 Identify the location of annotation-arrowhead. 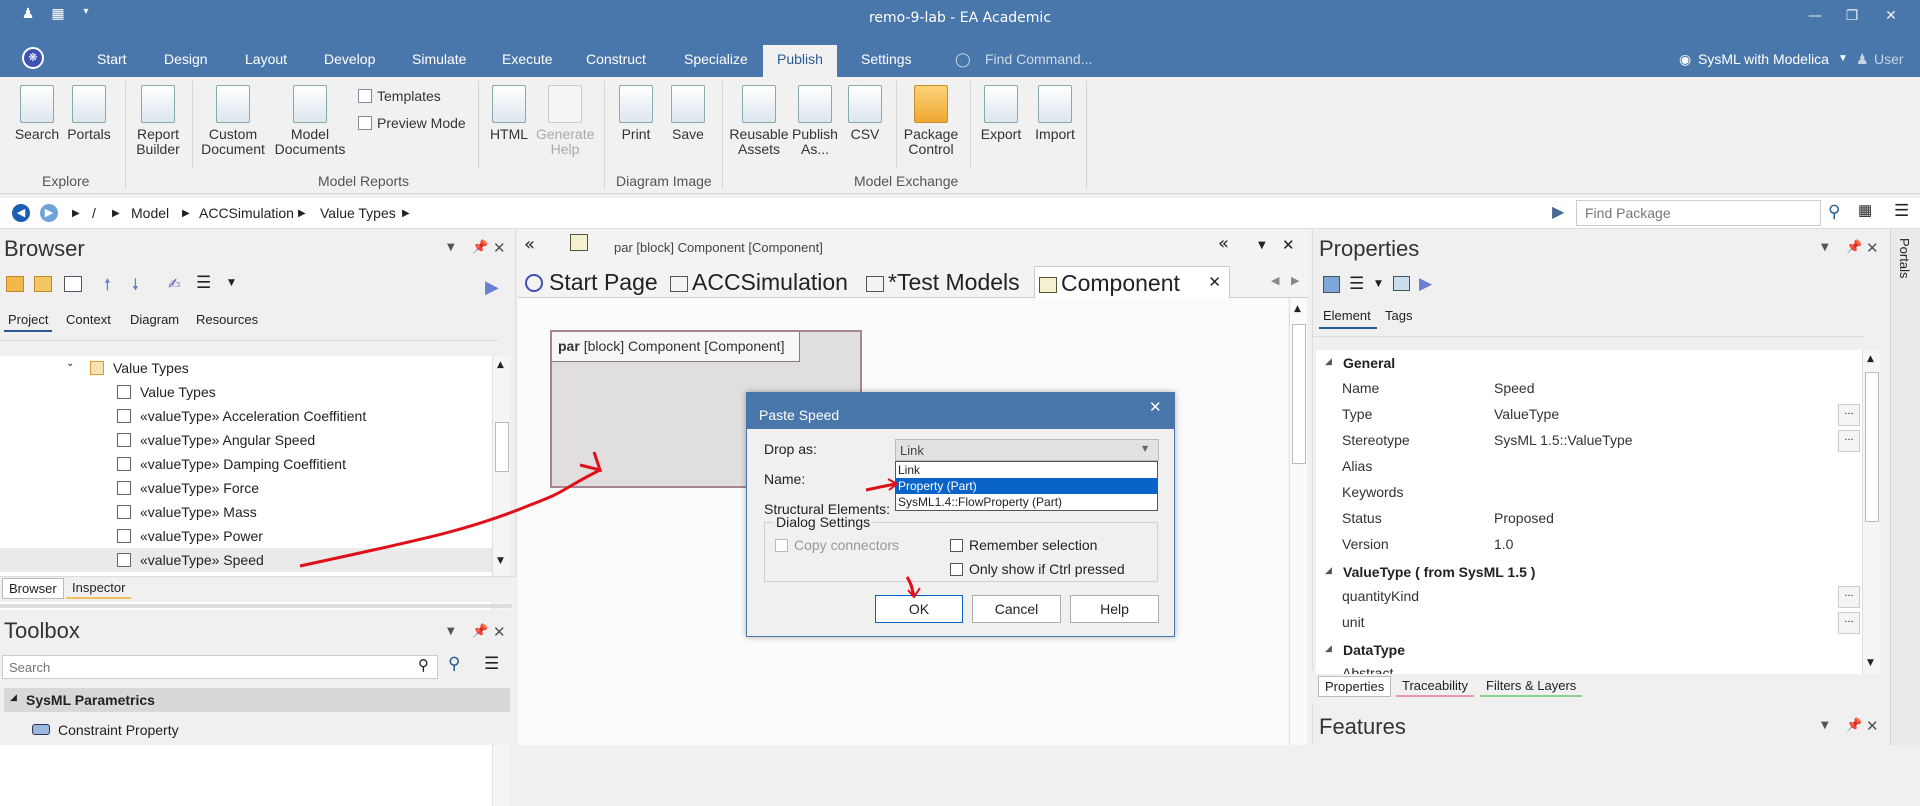
(591, 462).